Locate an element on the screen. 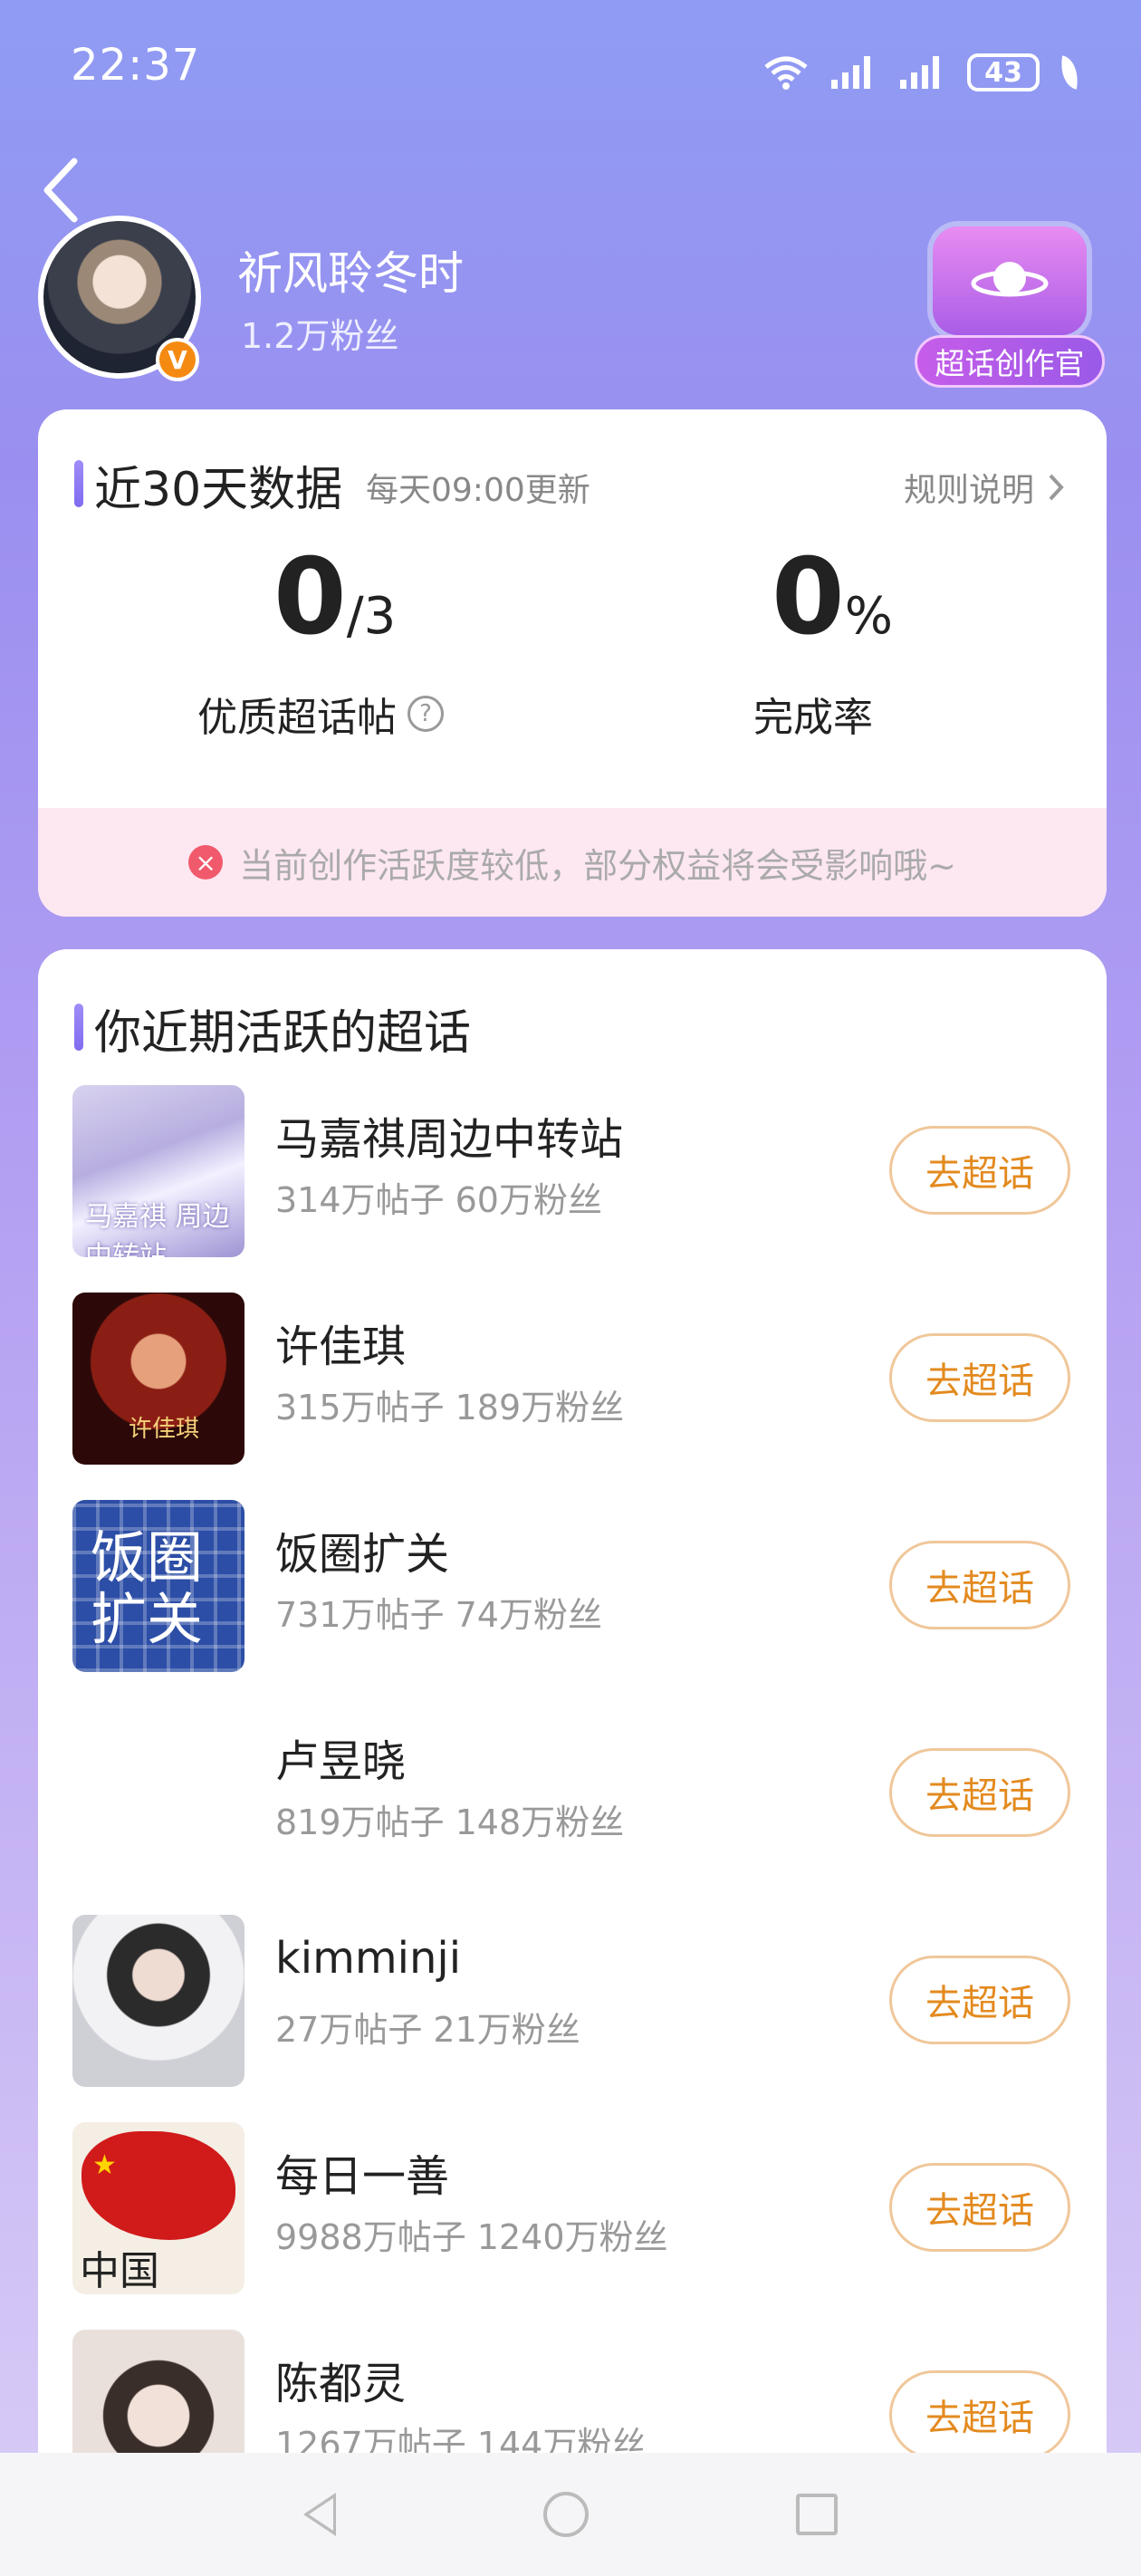 The image size is (1141, 2576). list-item: ★ 中国 每日一善 9988万帖子 1240万粉丝 去超话 is located at coordinates (572, 2226).